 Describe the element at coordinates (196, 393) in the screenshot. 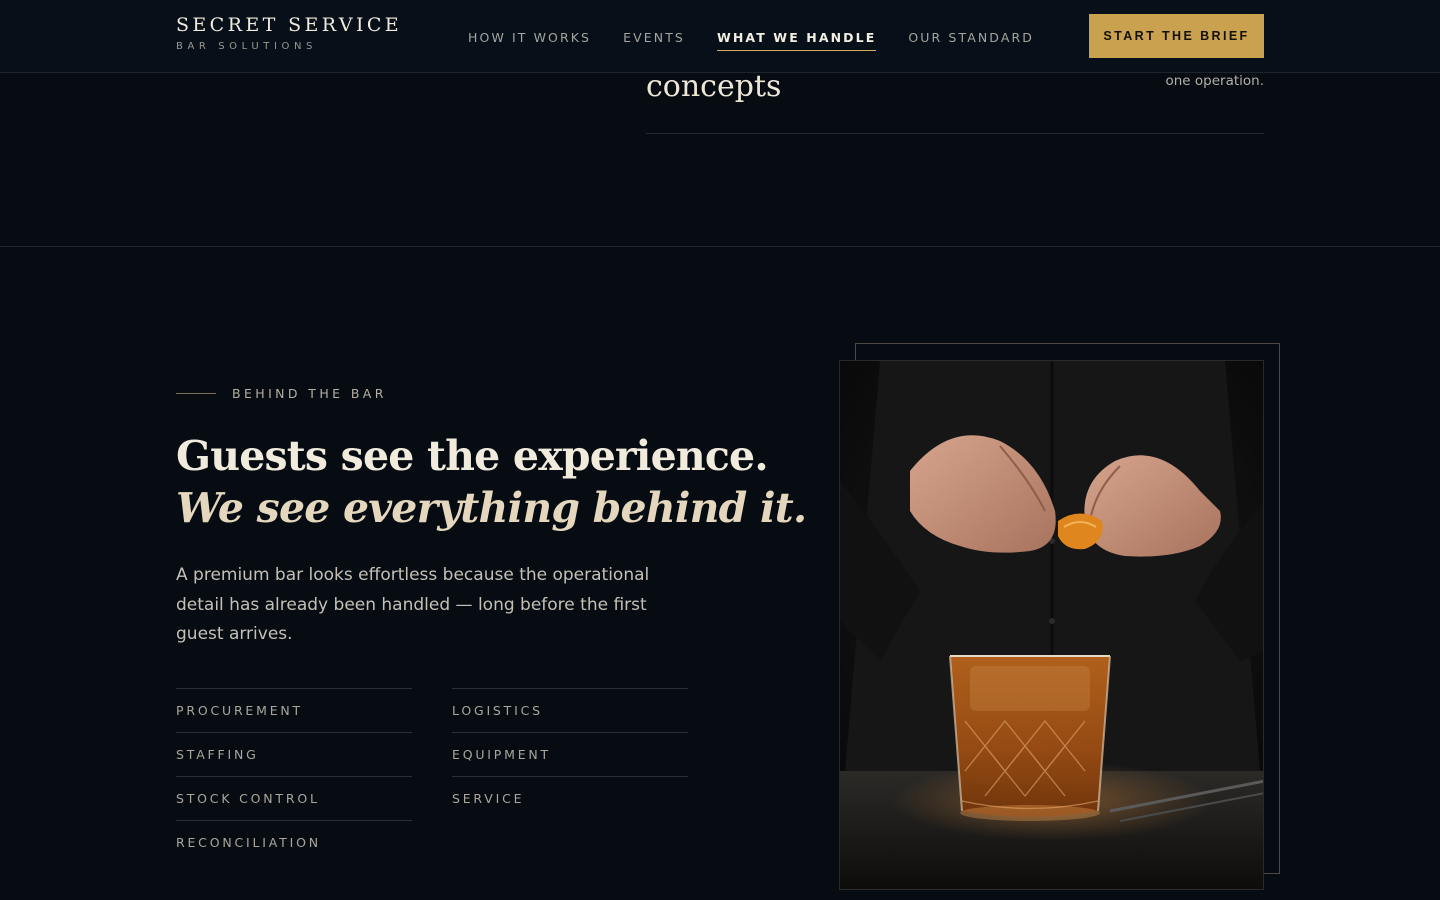

I see `eyebrow-rule` at that location.